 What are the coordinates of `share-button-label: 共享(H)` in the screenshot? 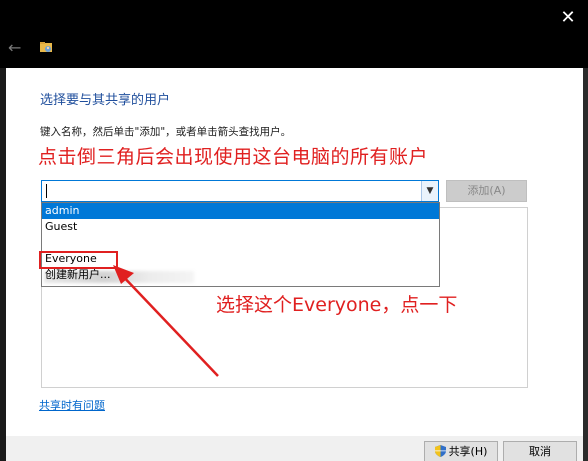 It's located at (468, 451).